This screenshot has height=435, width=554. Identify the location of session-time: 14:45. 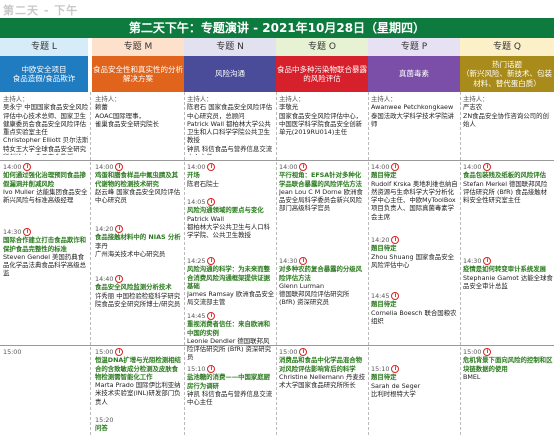
(196, 316).